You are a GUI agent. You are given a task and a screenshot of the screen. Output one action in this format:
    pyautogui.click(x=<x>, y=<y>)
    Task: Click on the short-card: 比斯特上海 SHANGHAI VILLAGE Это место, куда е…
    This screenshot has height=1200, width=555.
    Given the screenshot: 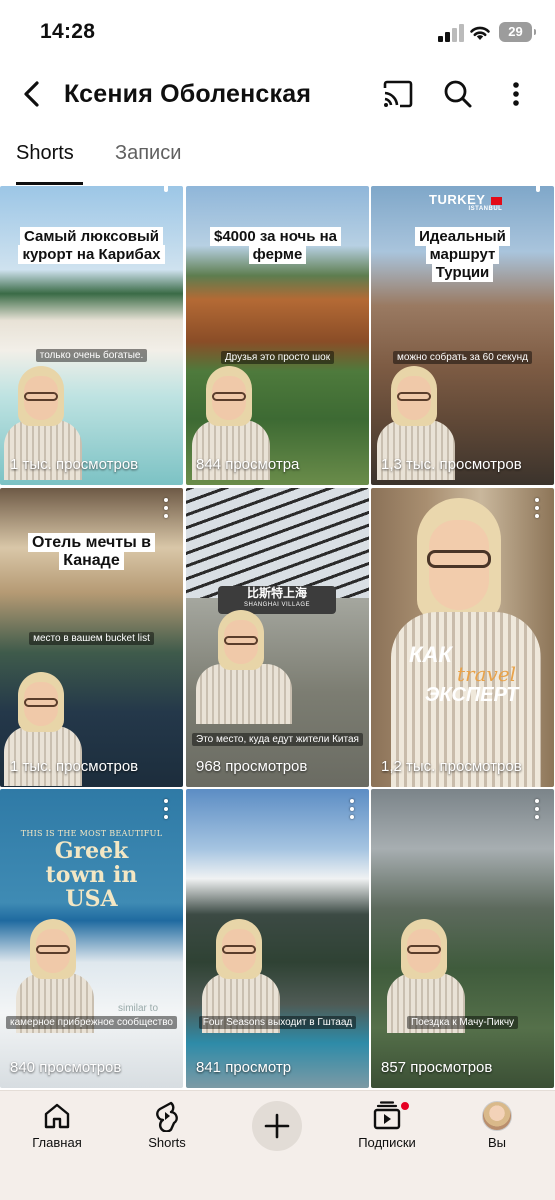 What is the action you would take?
    pyautogui.click(x=277, y=637)
    